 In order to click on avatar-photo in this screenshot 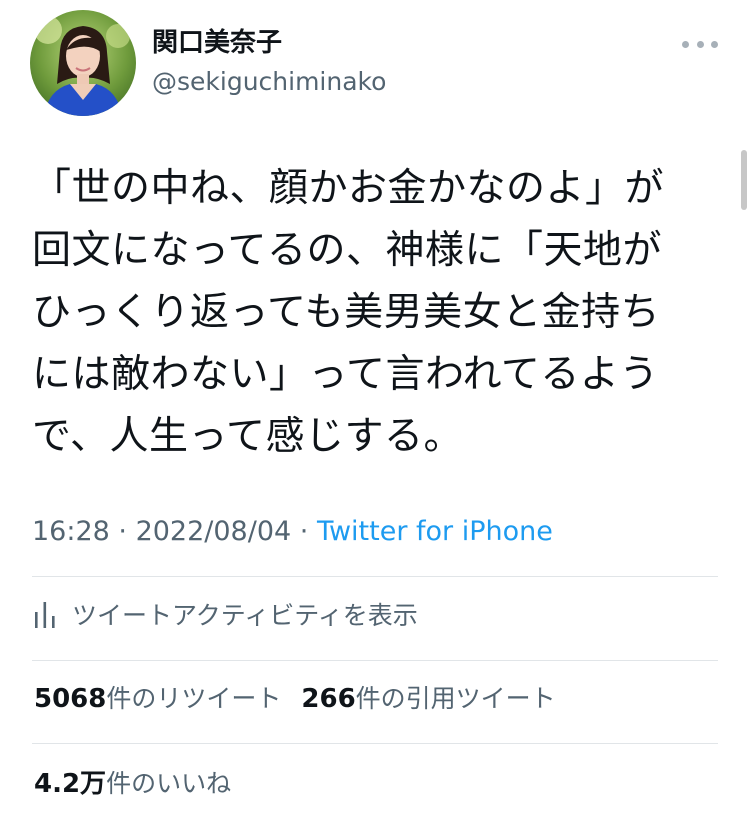, I will do `click(83, 63)`.